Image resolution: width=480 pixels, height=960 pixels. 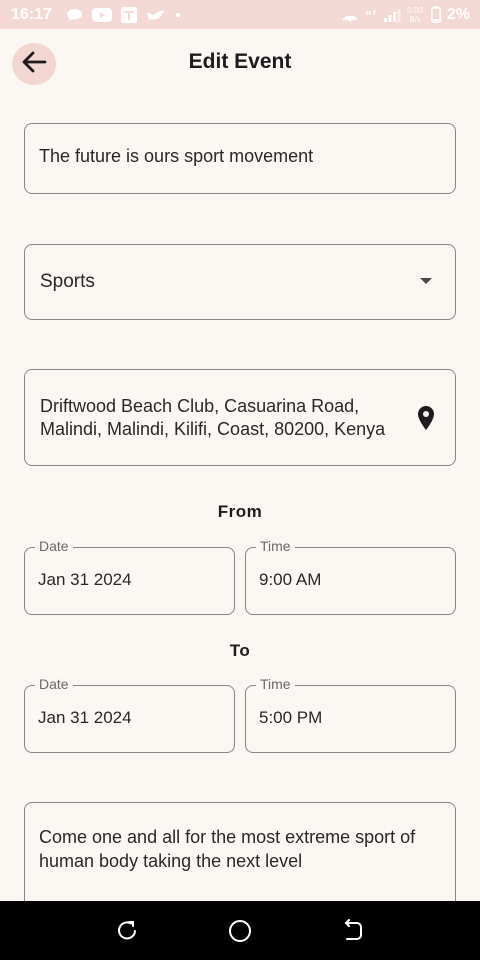 What do you see at coordinates (371, 15) in the screenshot?
I see `network-type-icon` at bounding box center [371, 15].